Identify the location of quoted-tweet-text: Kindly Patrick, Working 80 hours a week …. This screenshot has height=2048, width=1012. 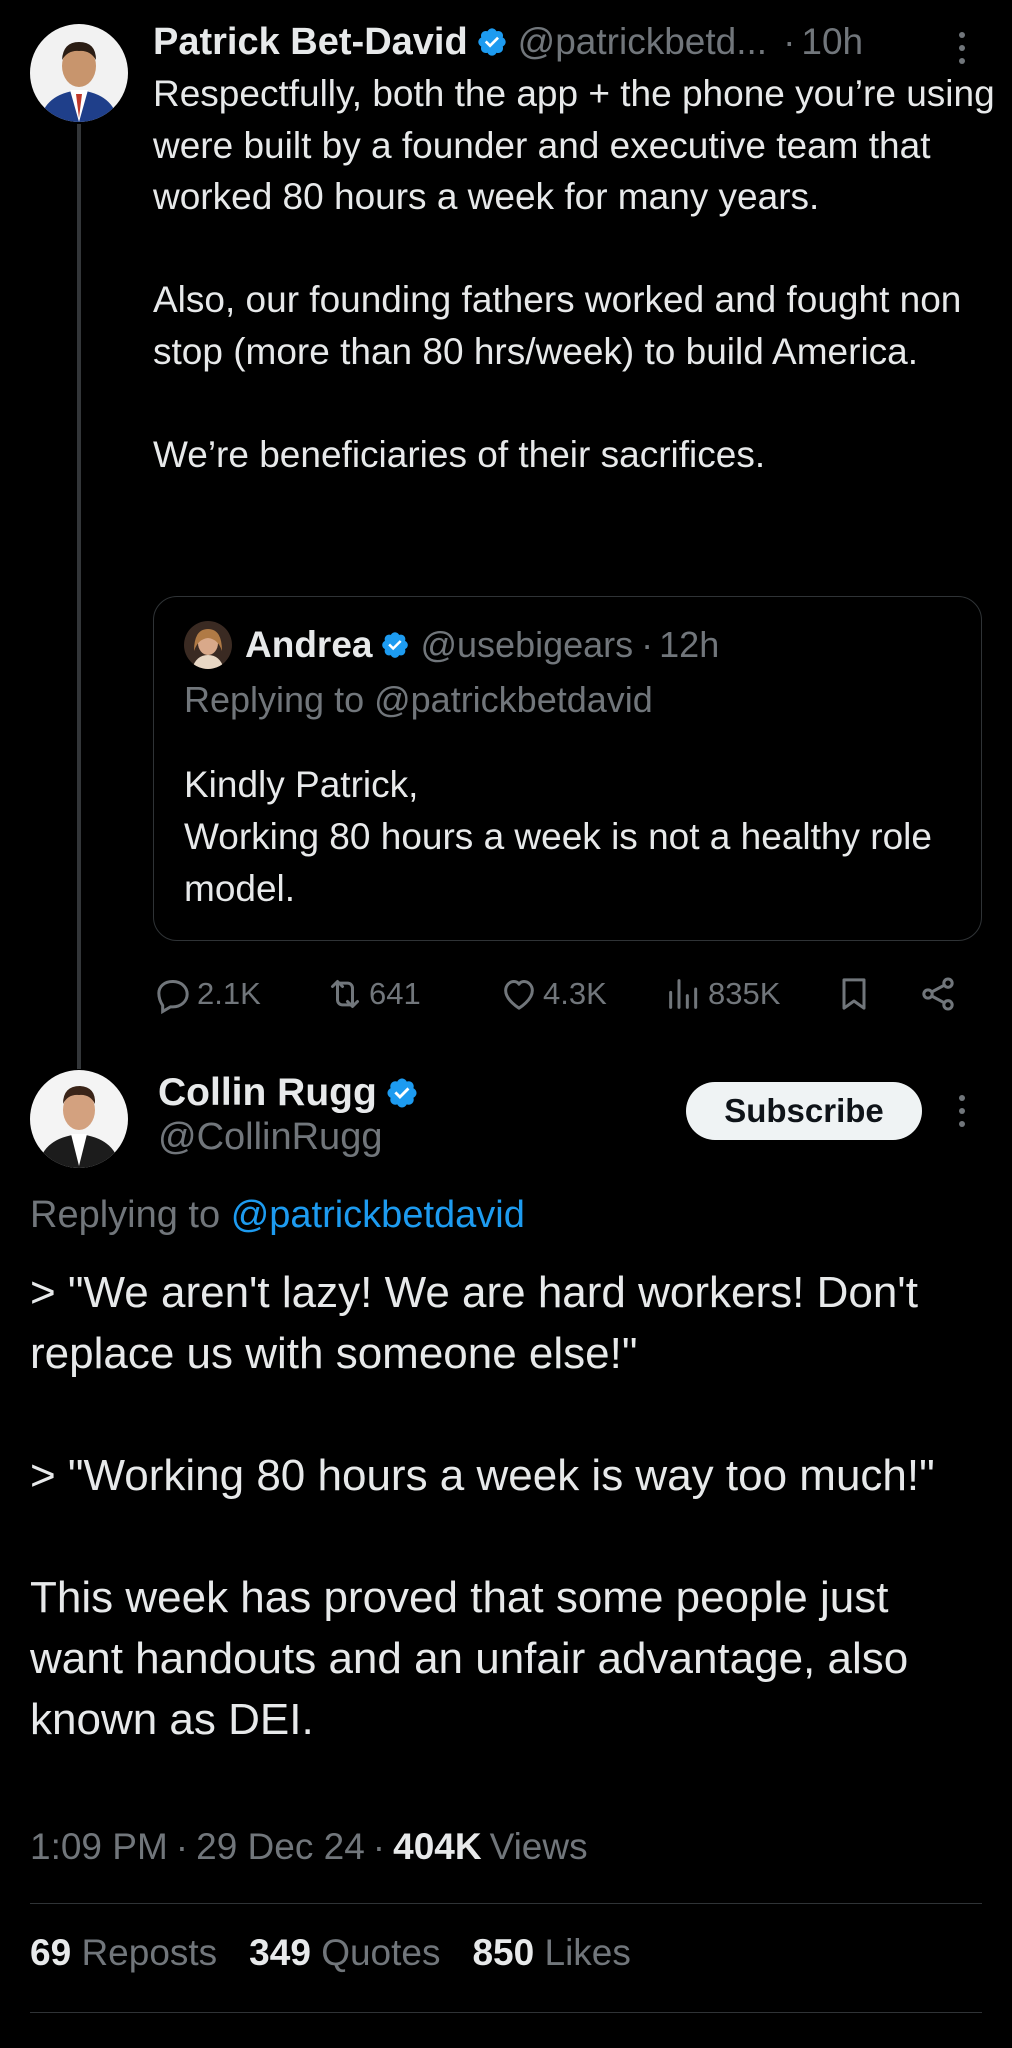
(574, 837).